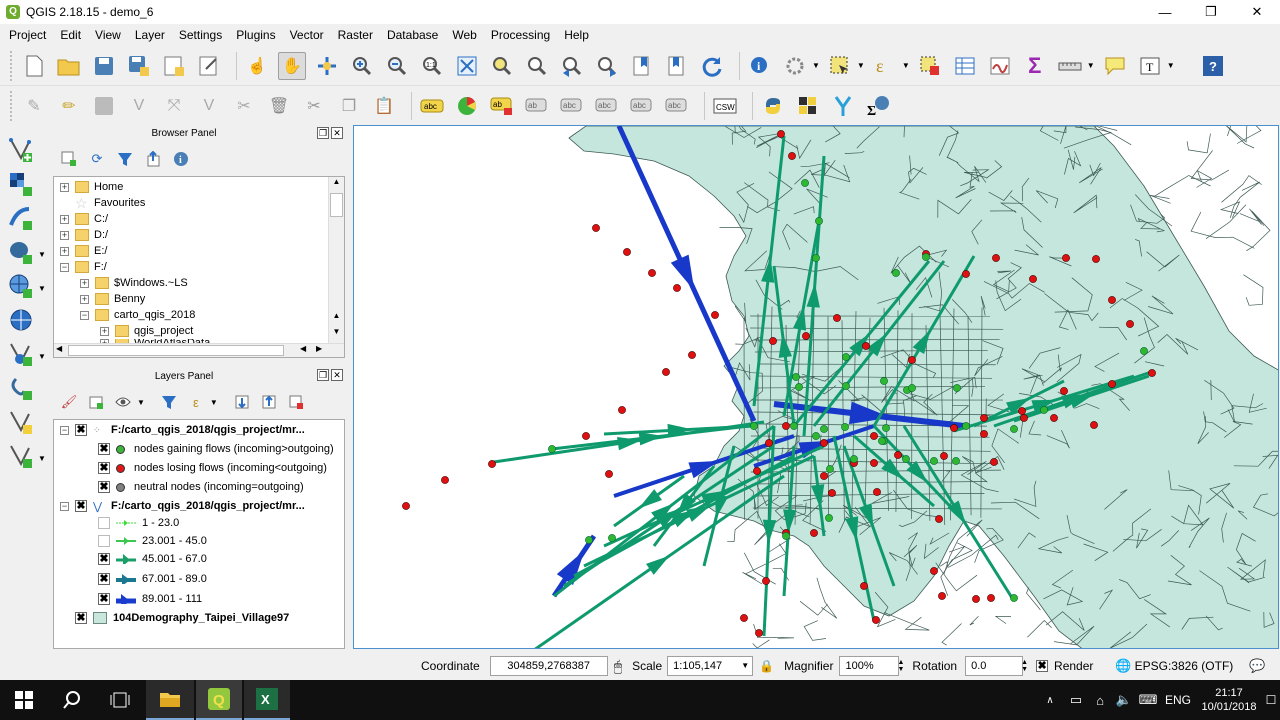  Describe the element at coordinates (104, 106) in the screenshot. I see `save-edits-icon` at that location.